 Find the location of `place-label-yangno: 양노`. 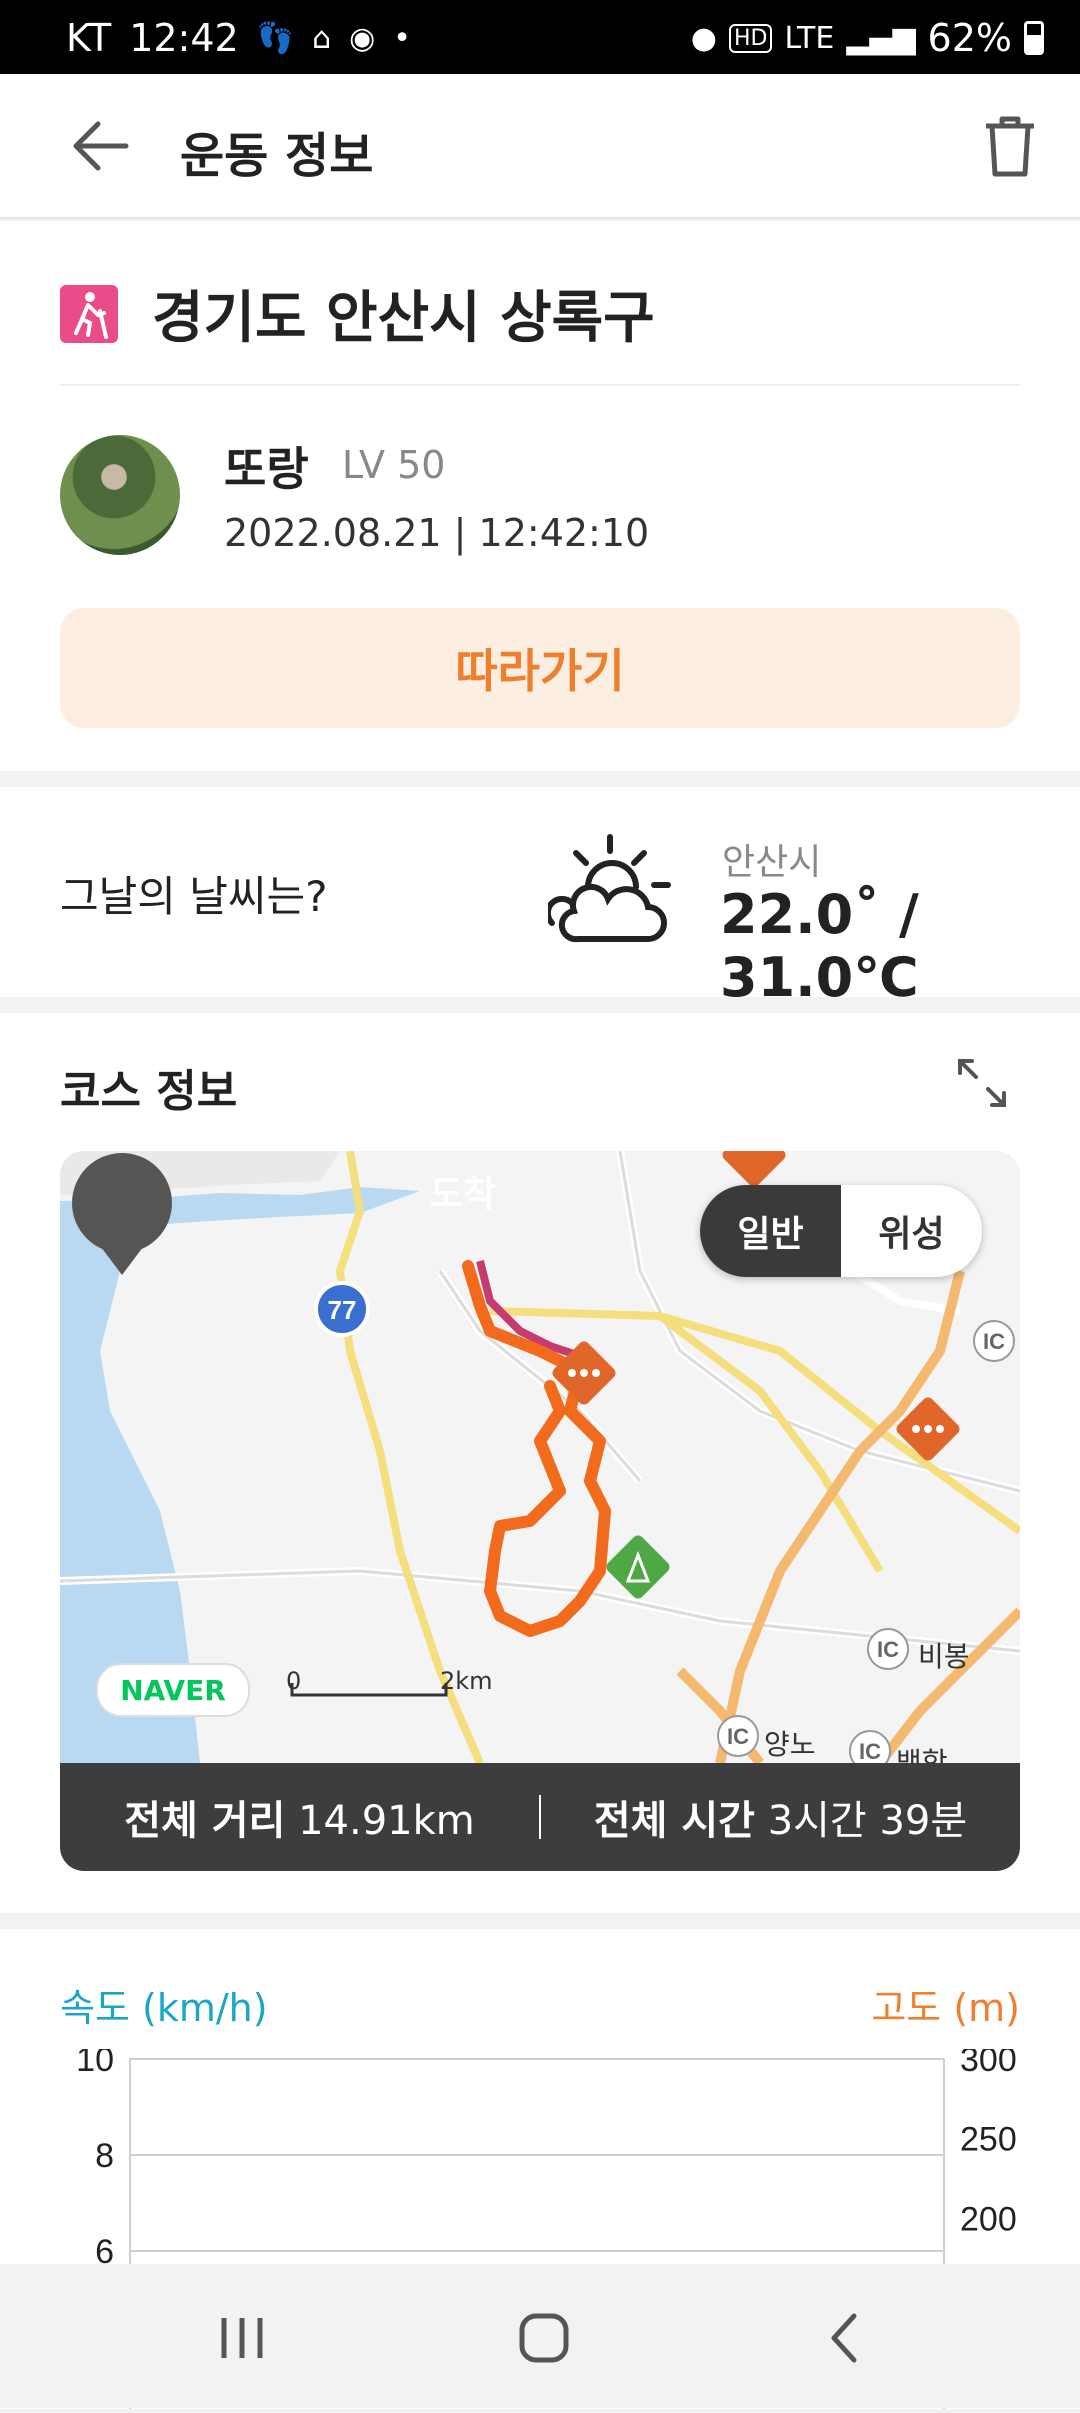

place-label-yangno: 양노 is located at coordinates (790, 1744).